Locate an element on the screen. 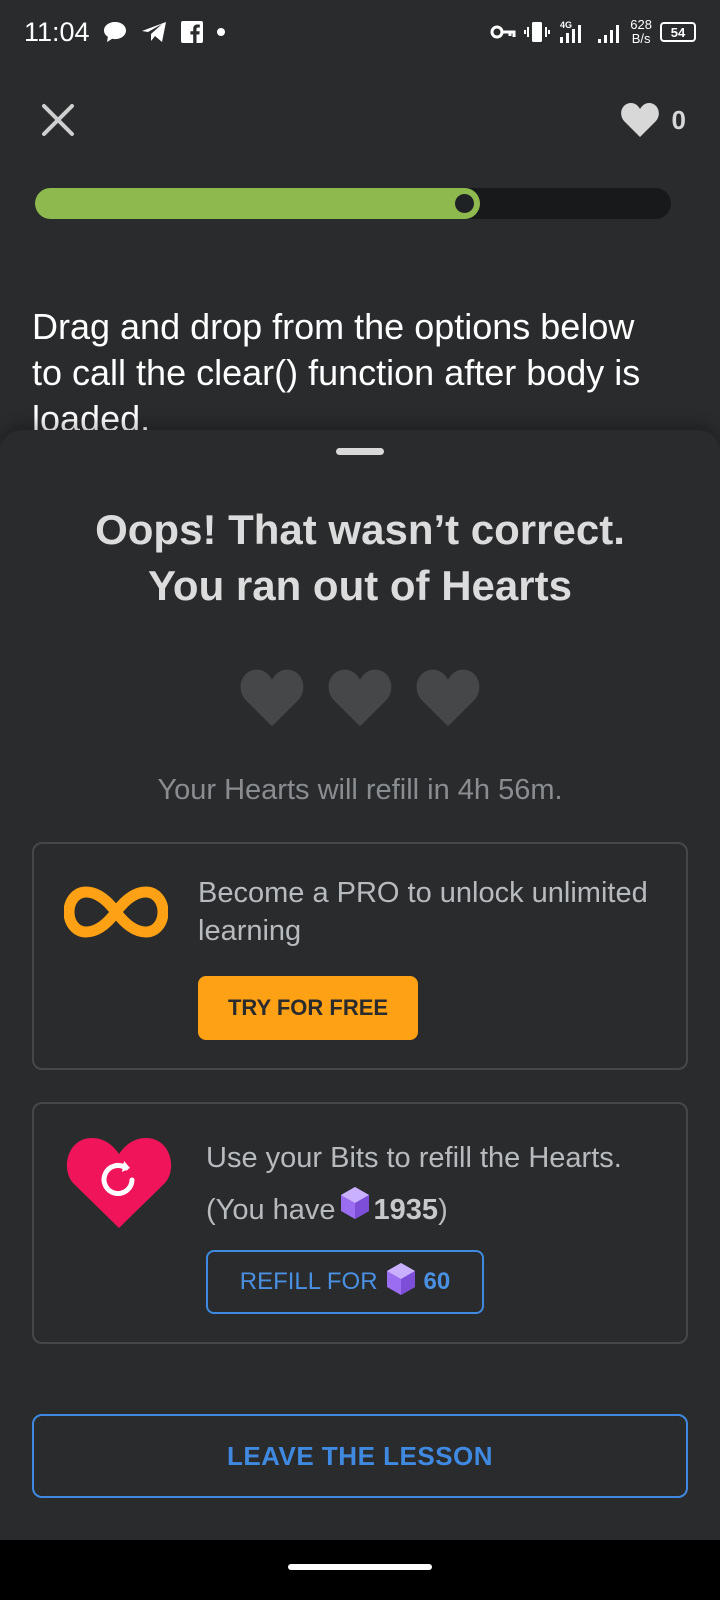 The image size is (720, 1600). dot-icon is located at coordinates (221, 32).